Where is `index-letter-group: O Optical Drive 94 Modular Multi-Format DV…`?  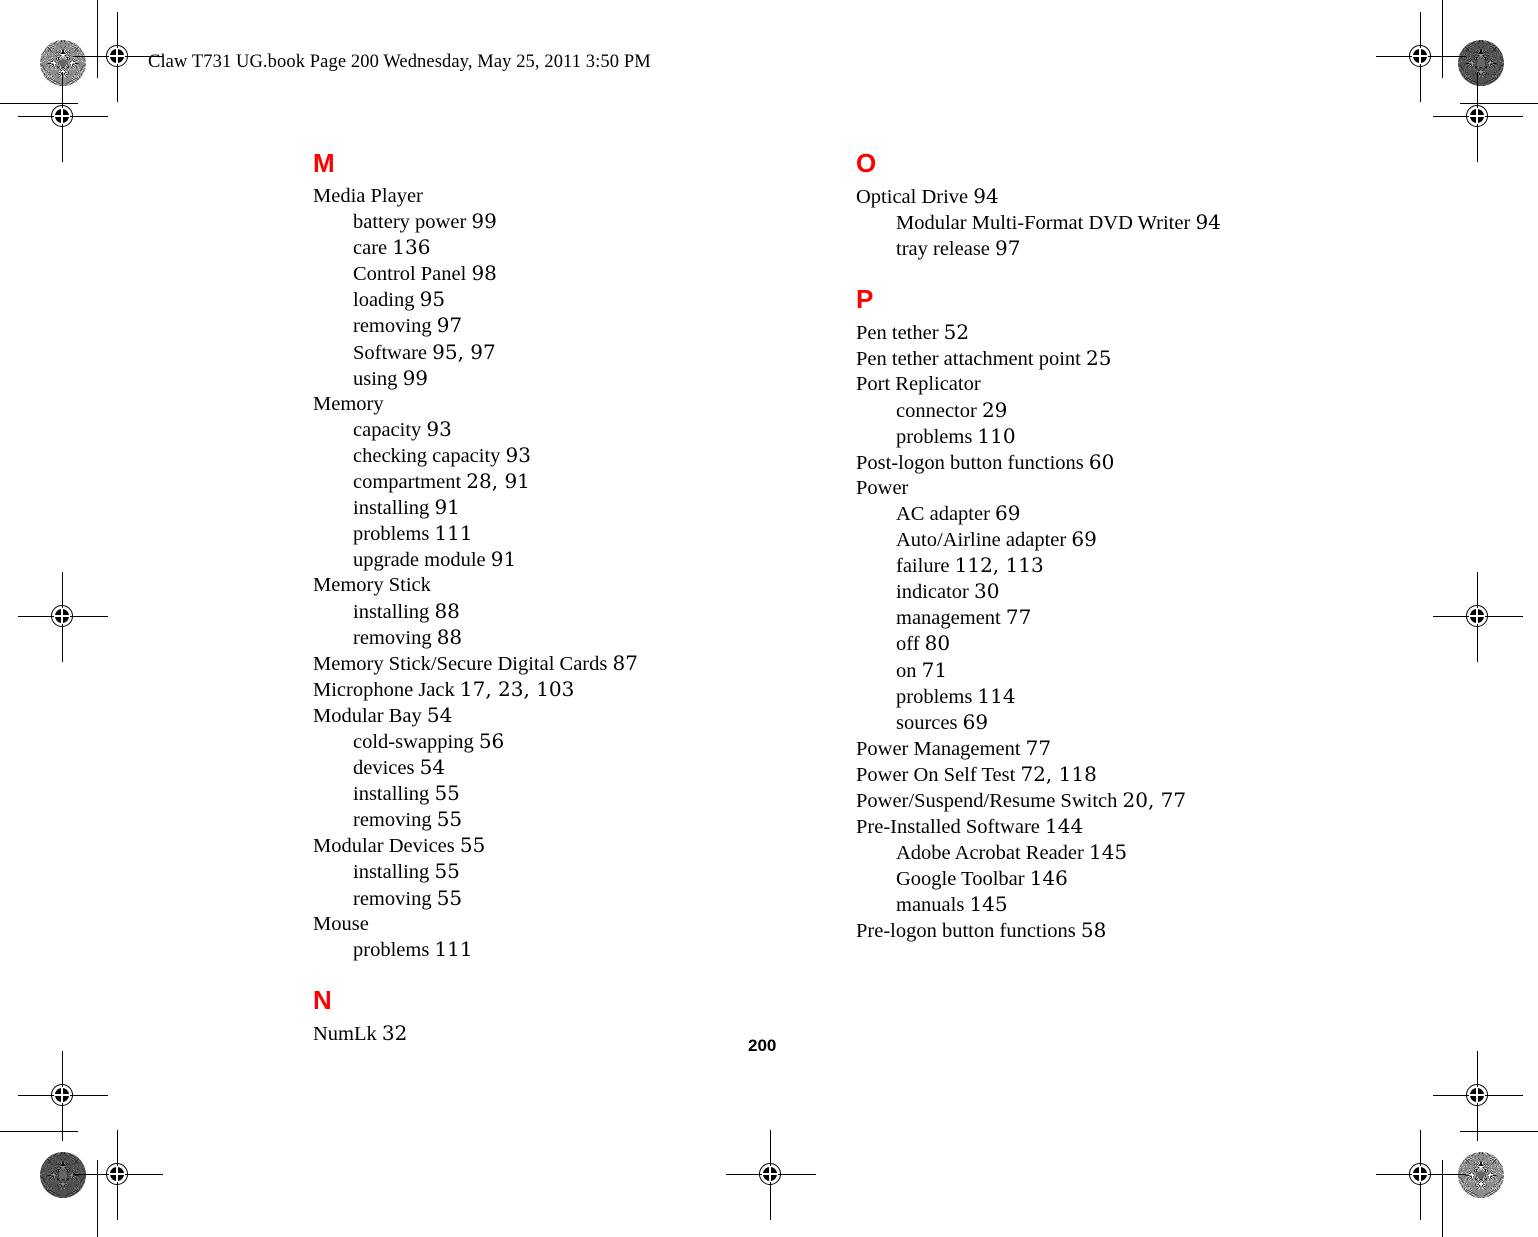 index-letter-group: O Optical Drive 94 Modular Multi-Format DV… is located at coordinates (1116, 205).